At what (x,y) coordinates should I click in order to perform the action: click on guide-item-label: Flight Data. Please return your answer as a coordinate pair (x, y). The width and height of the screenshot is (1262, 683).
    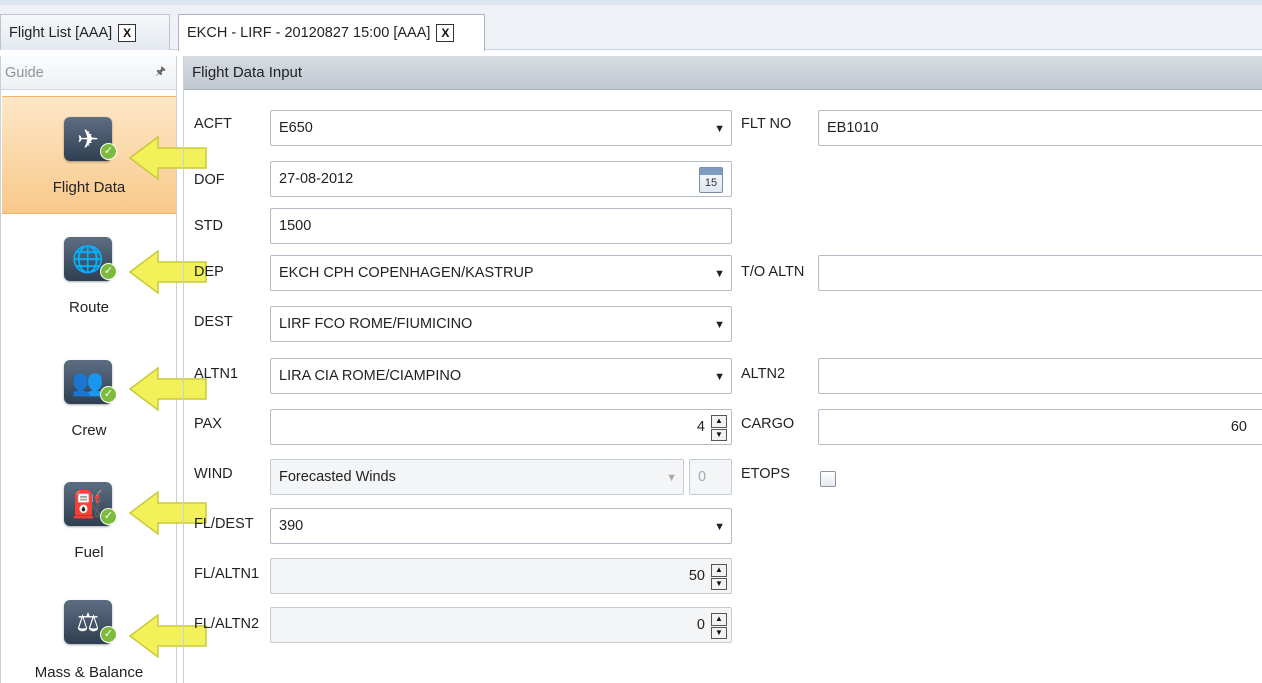
    Looking at the image, I should click on (89, 187).